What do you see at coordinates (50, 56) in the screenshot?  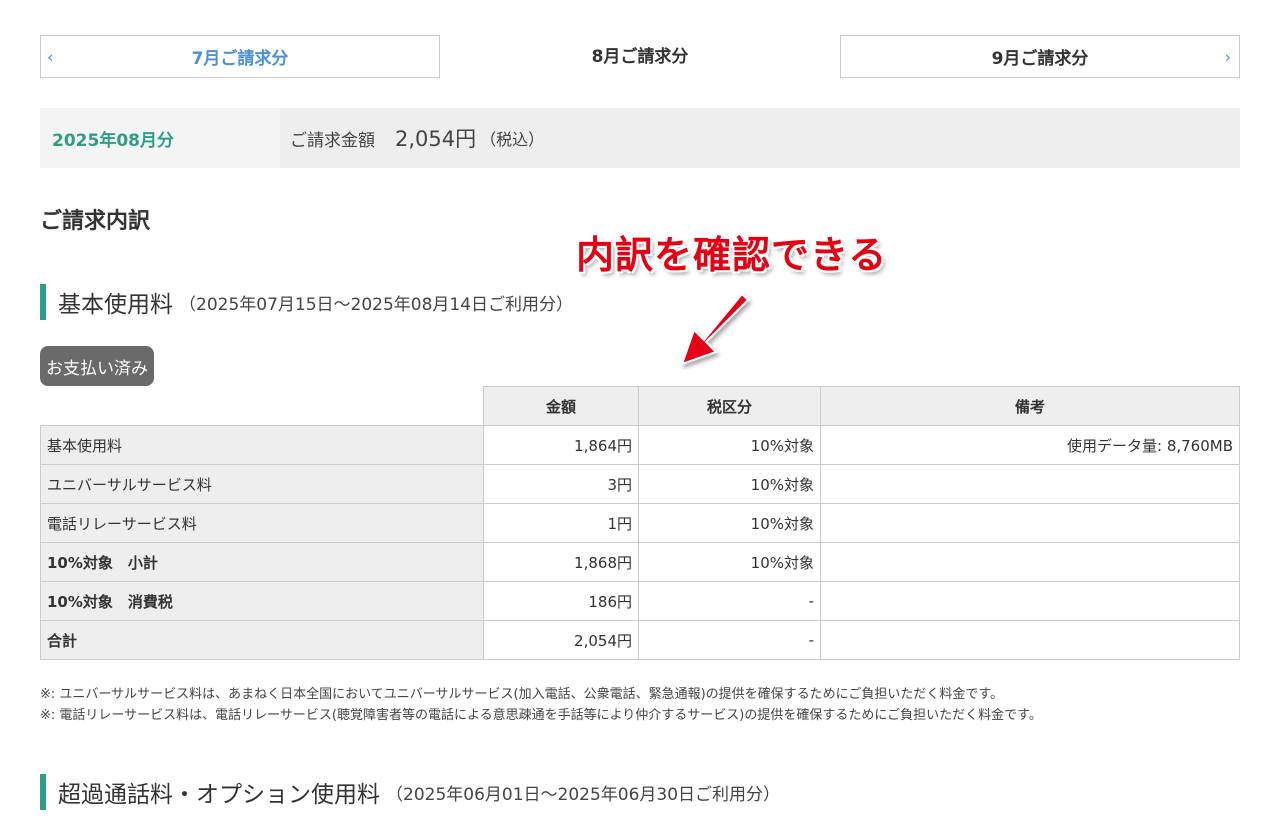 I see `chevron-left-icon: ‹` at bounding box center [50, 56].